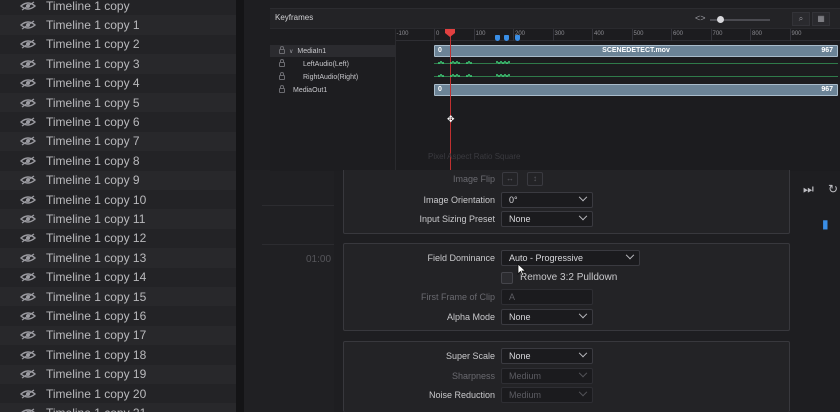  Describe the element at coordinates (547, 297) in the screenshot. I see `first-frame-dropdown: A` at that location.